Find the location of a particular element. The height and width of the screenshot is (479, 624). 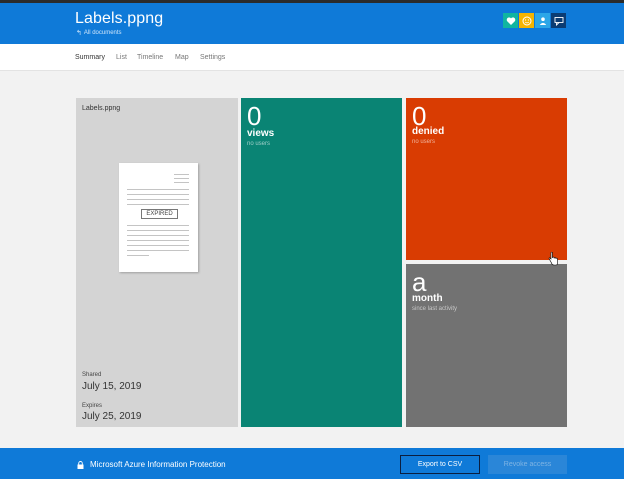

lock-icon is located at coordinates (80, 464).